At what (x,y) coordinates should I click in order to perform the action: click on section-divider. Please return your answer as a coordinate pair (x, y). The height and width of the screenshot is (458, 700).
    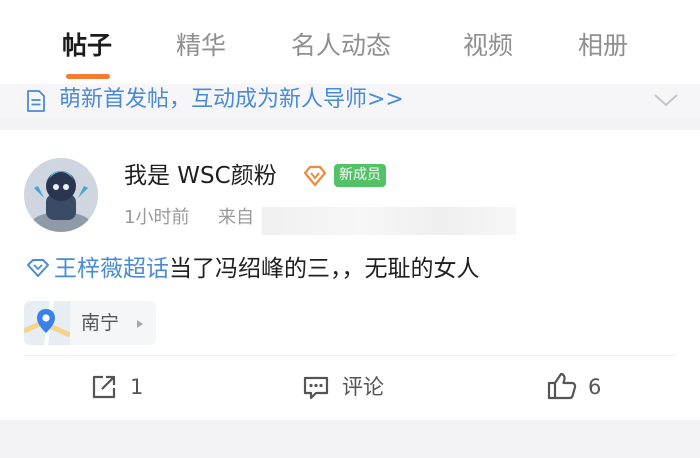
    Looking at the image, I should click on (350, 124).